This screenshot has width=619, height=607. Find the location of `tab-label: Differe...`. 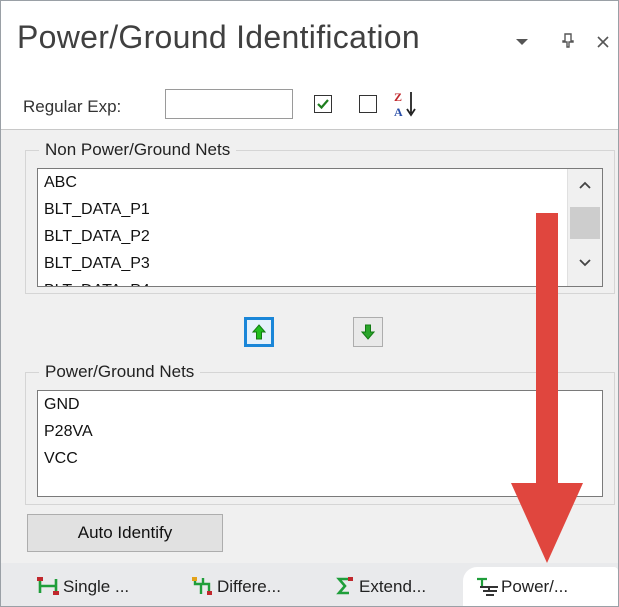

tab-label: Differe... is located at coordinates (249, 586).